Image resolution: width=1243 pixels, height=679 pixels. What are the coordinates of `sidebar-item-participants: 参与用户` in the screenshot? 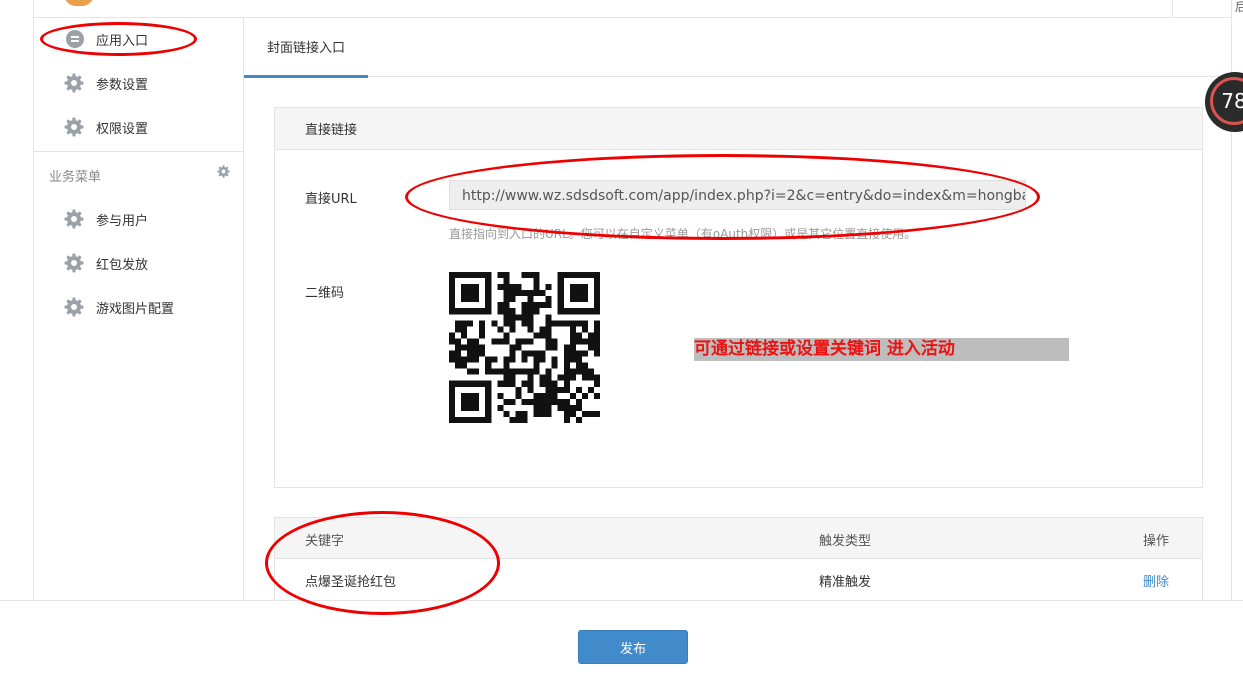 It's located at (106, 219).